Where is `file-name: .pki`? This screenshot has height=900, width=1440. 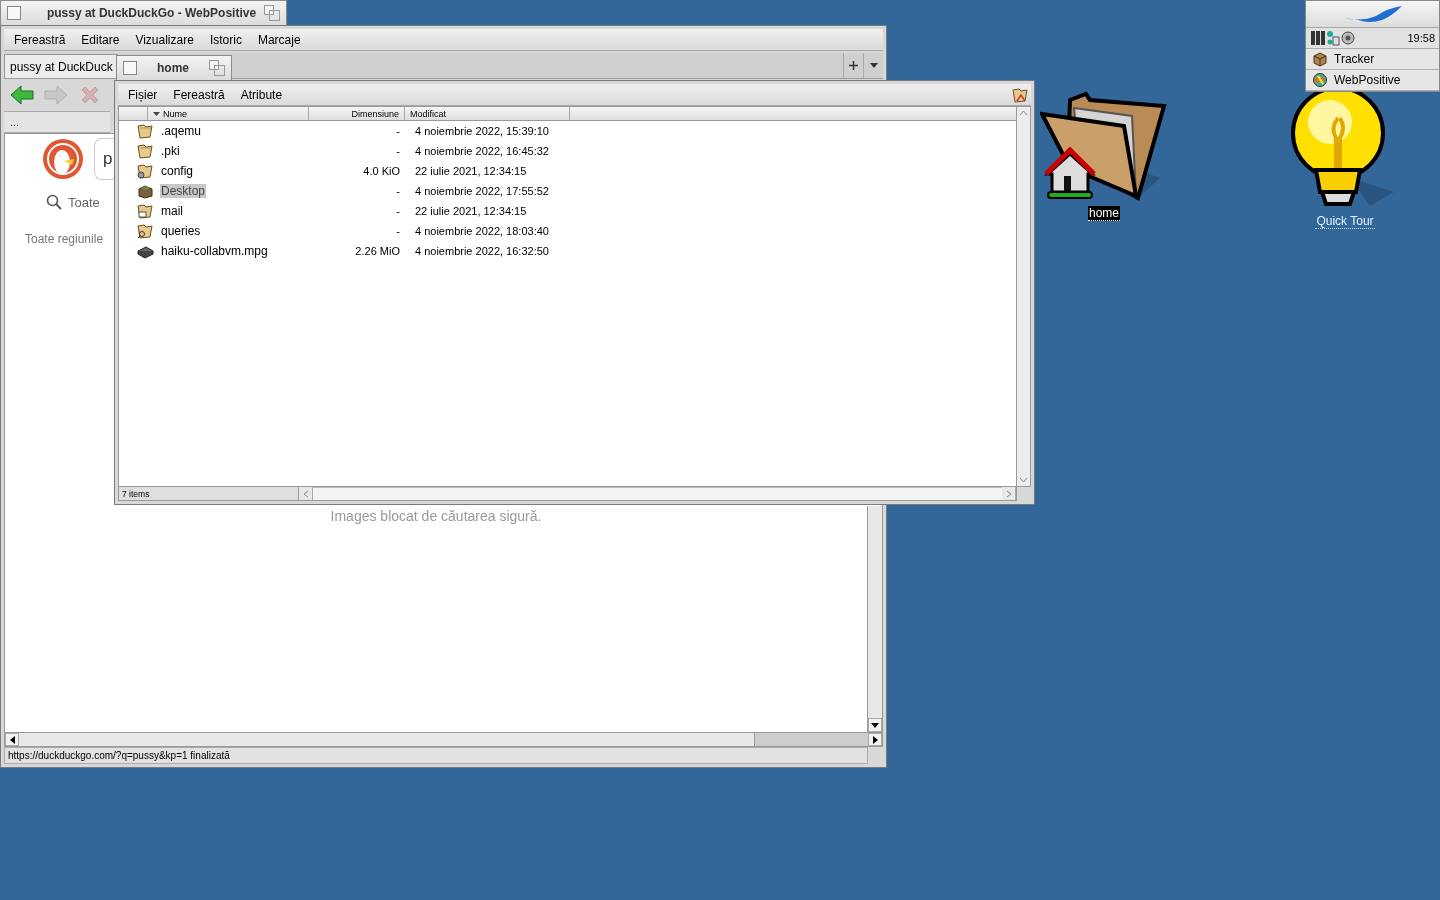 file-name: .pki is located at coordinates (170, 151).